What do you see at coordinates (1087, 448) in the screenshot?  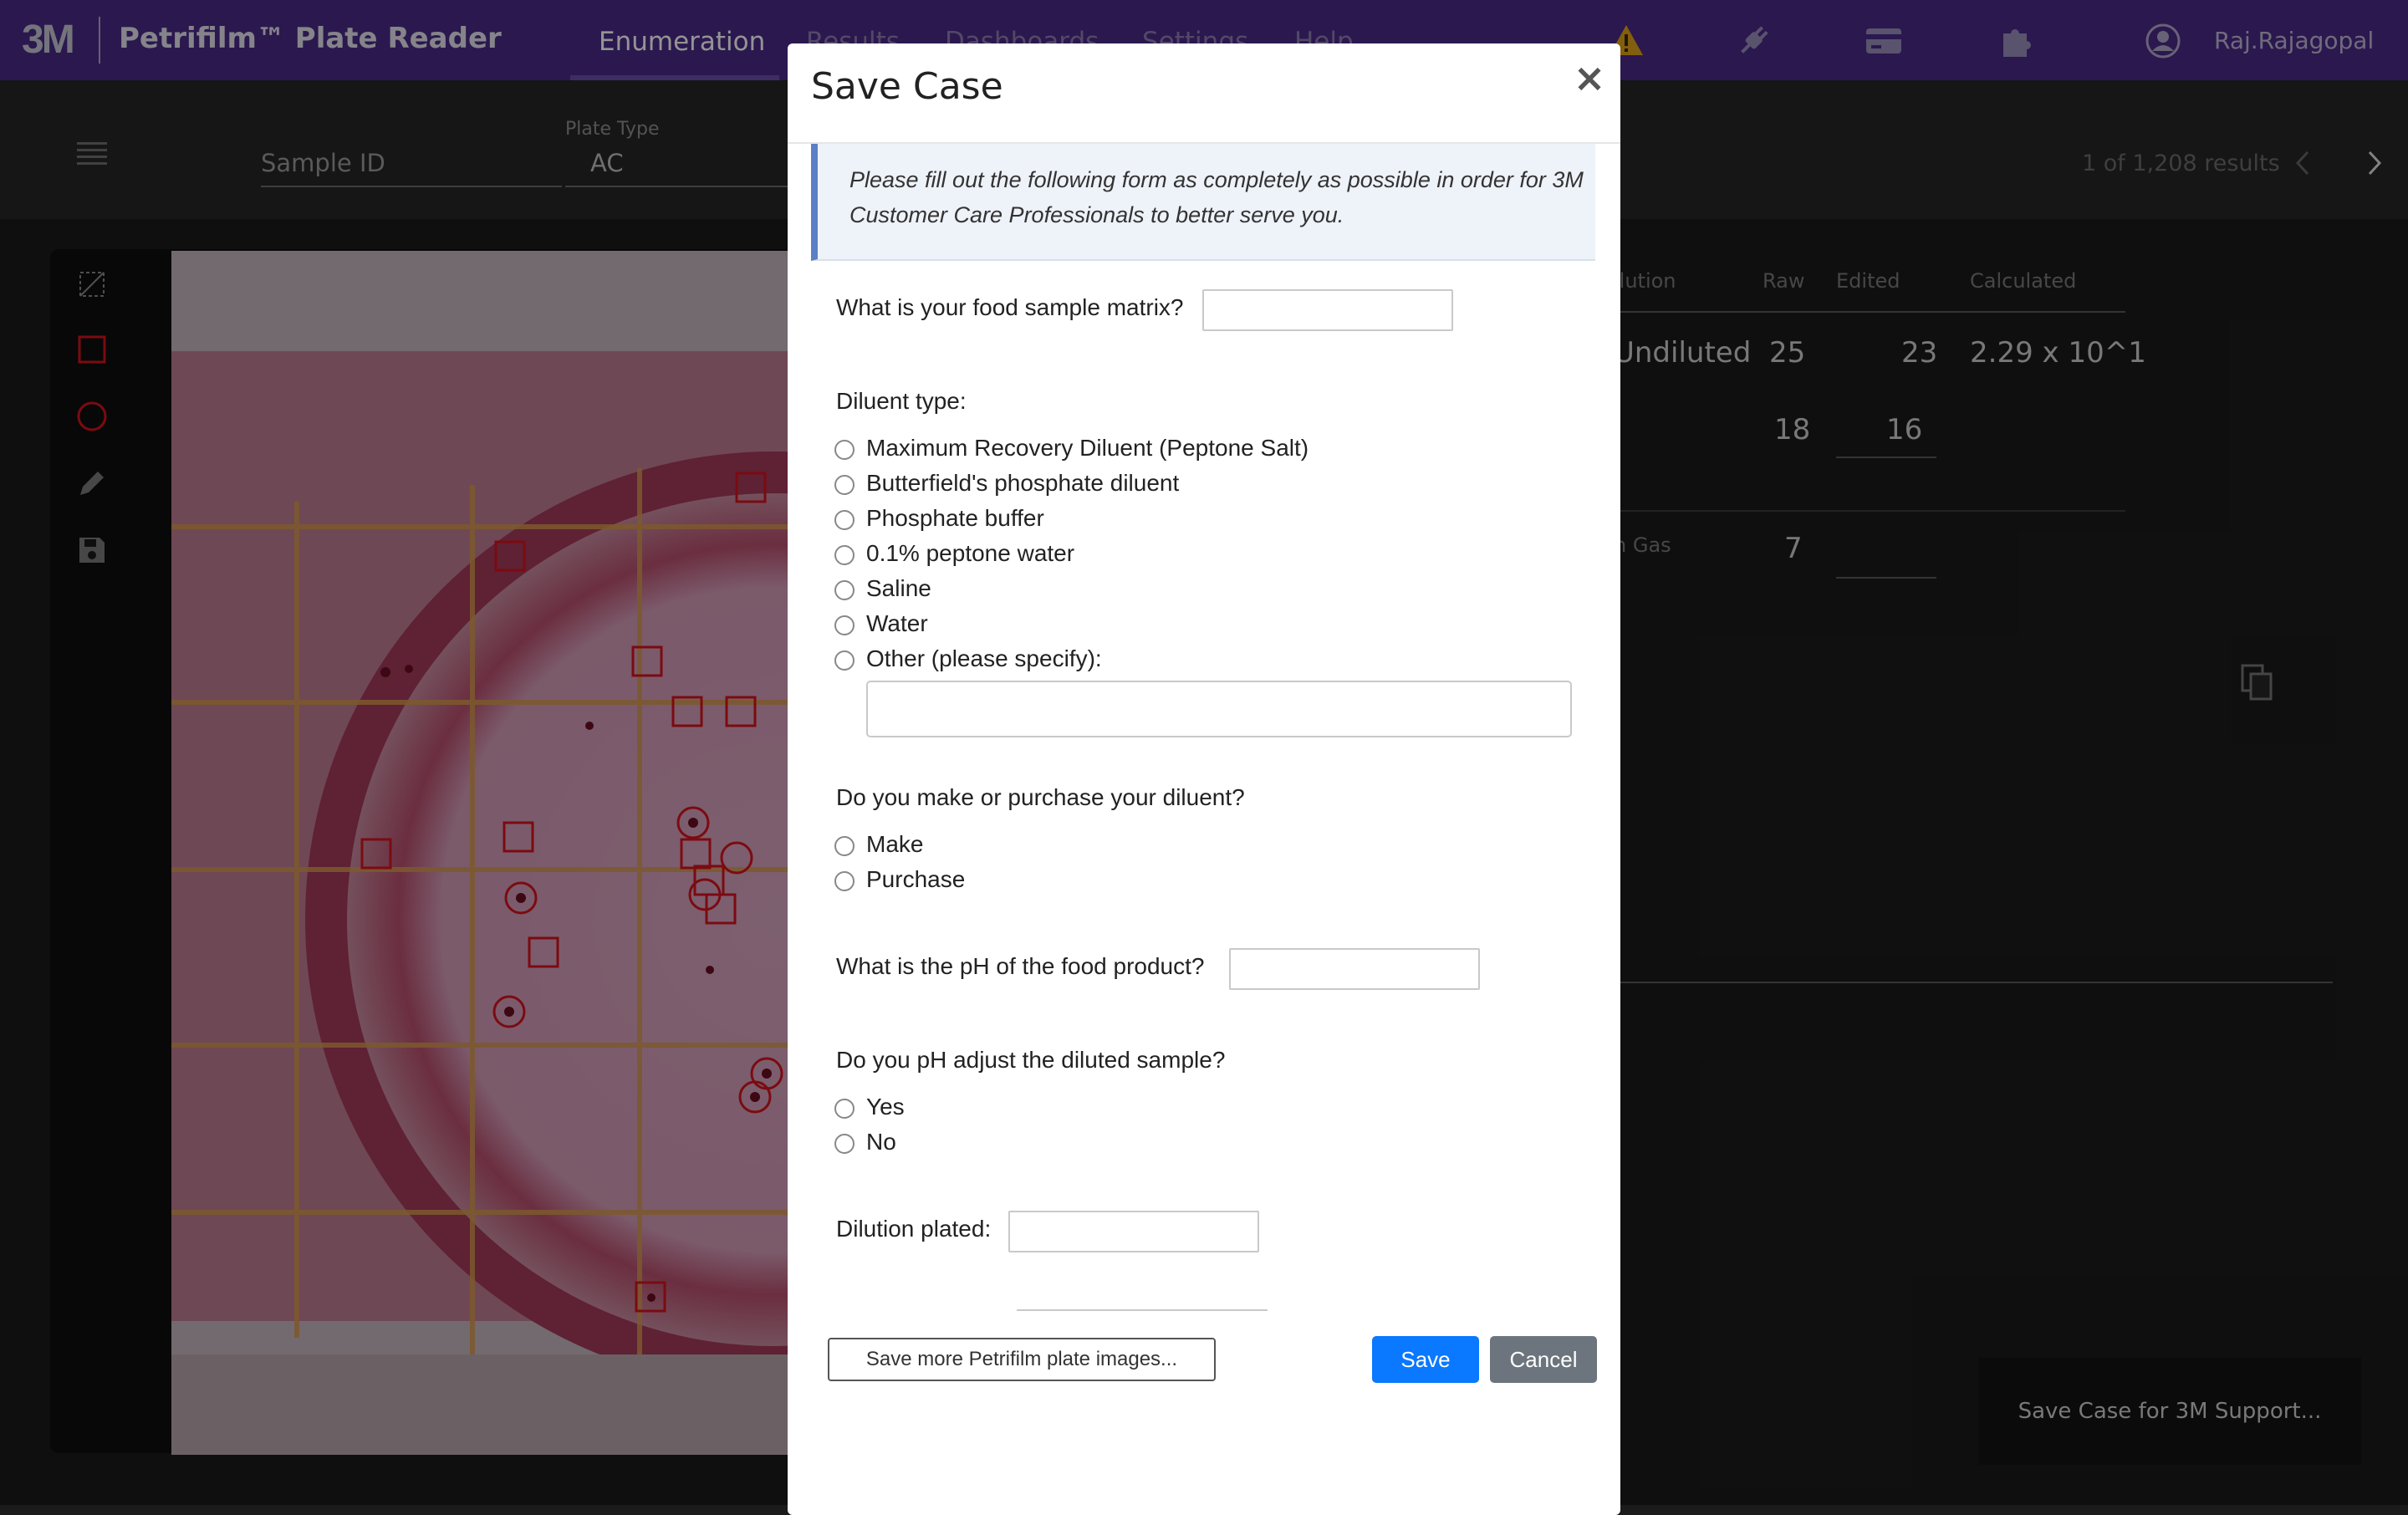 I see `diluent-option-mrd: Maximum Recovery Diluent (Peptone Salt)` at bounding box center [1087, 448].